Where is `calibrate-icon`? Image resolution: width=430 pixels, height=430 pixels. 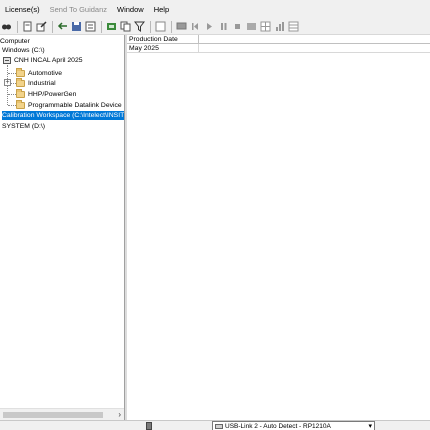 calibrate-icon is located at coordinates (111, 26).